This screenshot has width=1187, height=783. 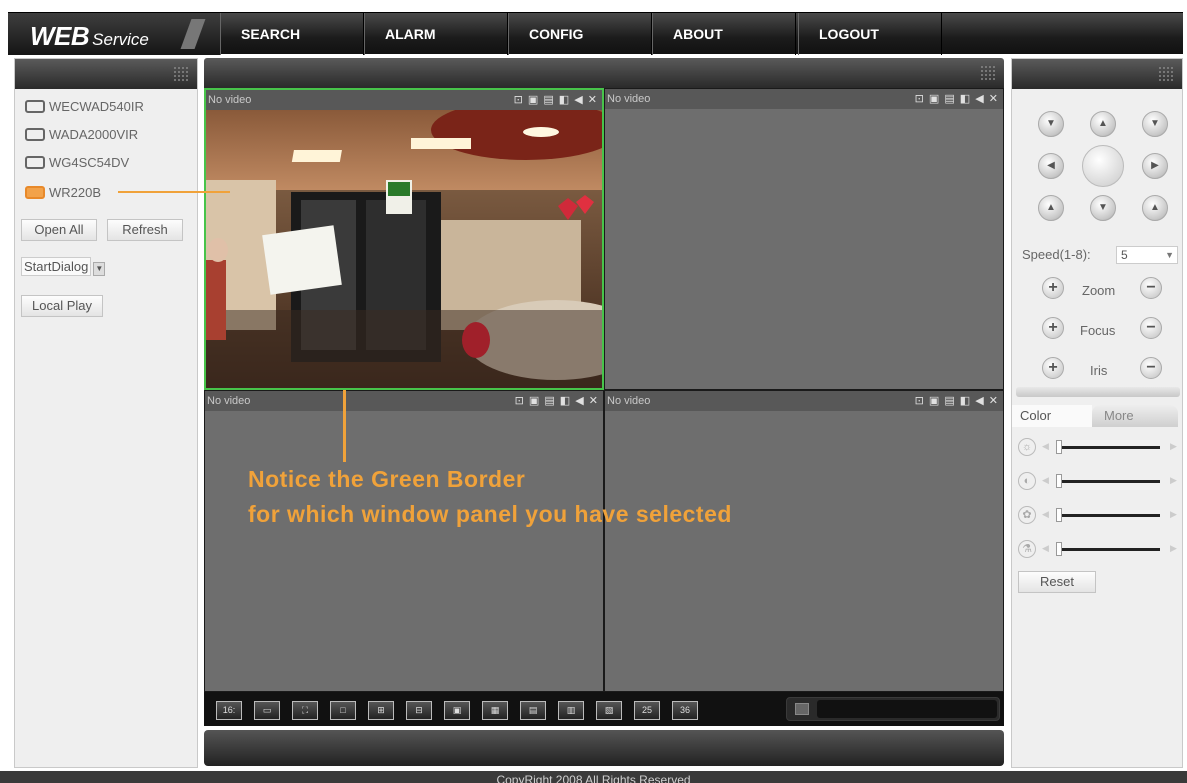 What do you see at coordinates (457, 710) in the screenshot?
I see `layout-8-icon: ▣` at bounding box center [457, 710].